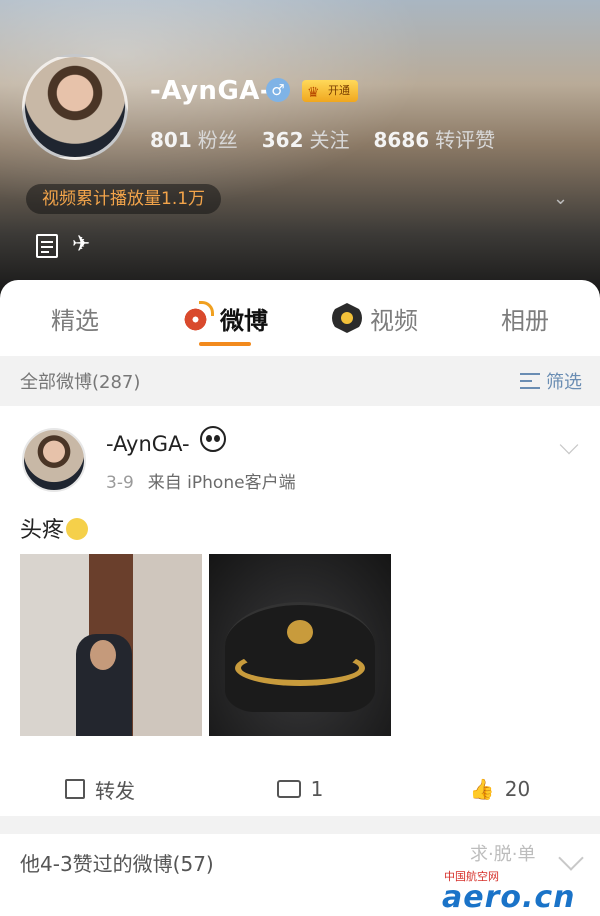 The height and width of the screenshot is (916, 600). What do you see at coordinates (300, 668) in the screenshot?
I see `photo-cap-braid` at bounding box center [300, 668].